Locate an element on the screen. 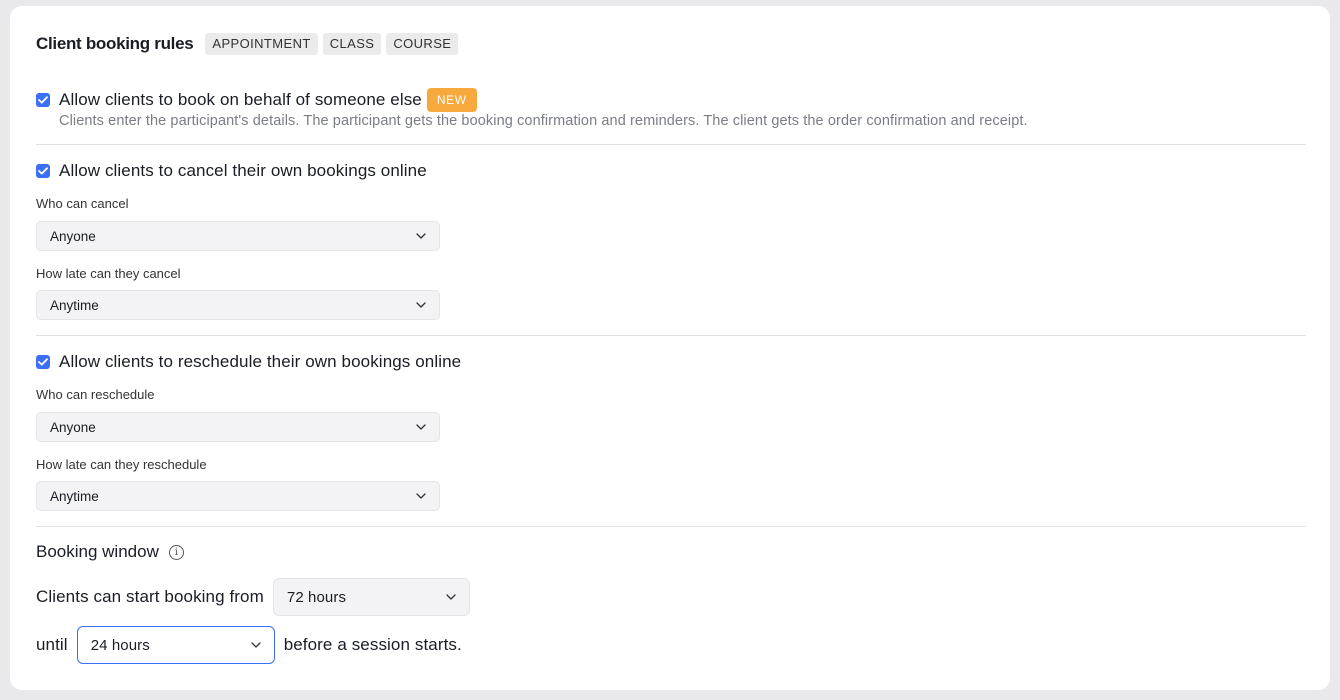 The height and width of the screenshot is (700, 1340). booking-until-row: until 24 hours before a session starts. is located at coordinates (249, 645).